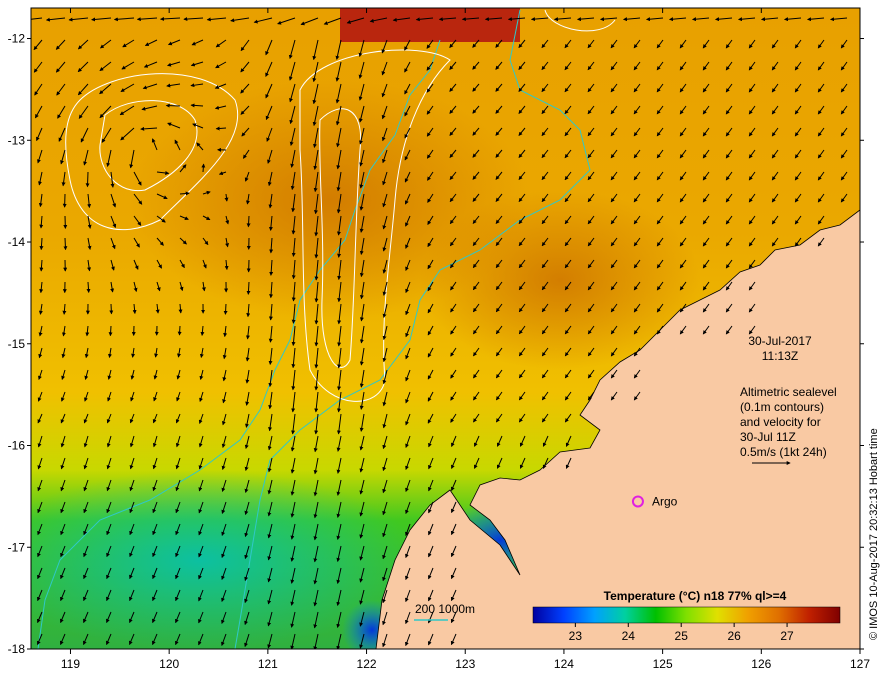  What do you see at coordinates (17, 344) in the screenshot?
I see `y-tick-label: -15` at bounding box center [17, 344].